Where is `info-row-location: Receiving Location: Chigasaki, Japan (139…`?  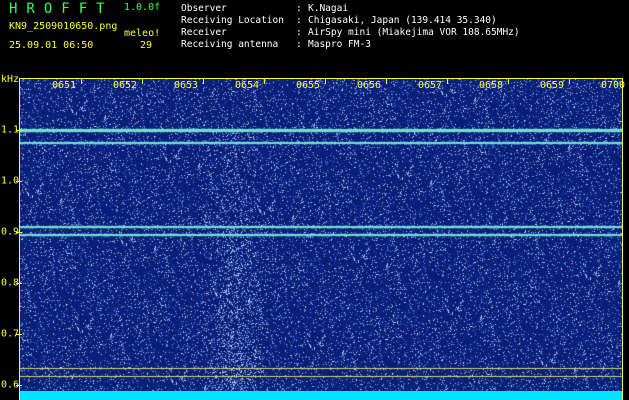
info-row-location: Receiving Location: Chigasaki, Japan (139… is located at coordinates (339, 20).